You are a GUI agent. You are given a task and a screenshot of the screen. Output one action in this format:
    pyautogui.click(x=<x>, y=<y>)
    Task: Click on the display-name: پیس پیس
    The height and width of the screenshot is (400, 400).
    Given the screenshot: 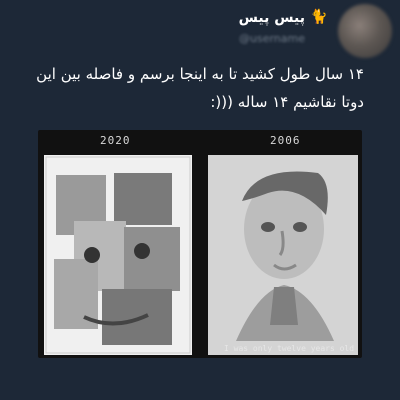 What is the action you would take?
    pyautogui.click(x=272, y=18)
    